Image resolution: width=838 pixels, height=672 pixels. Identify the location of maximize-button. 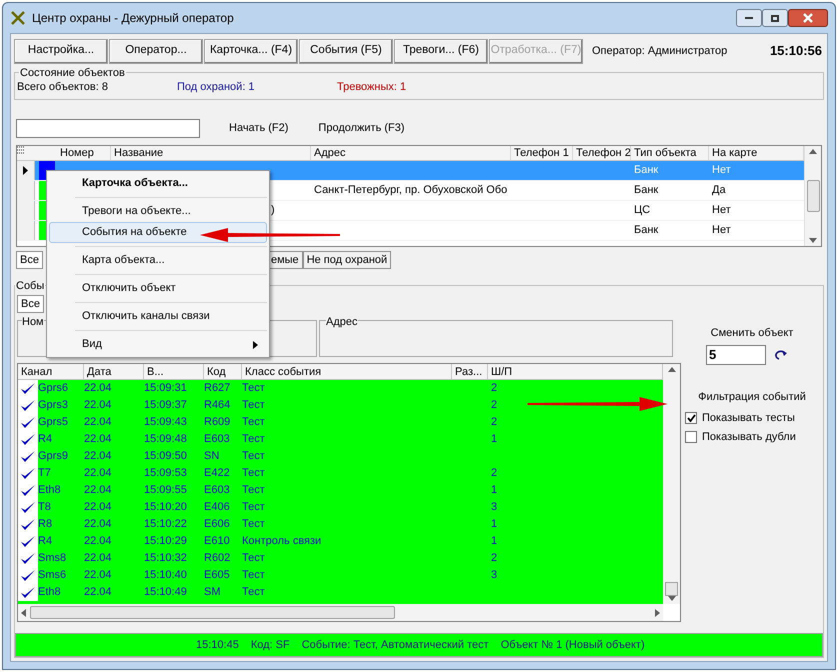
(775, 18).